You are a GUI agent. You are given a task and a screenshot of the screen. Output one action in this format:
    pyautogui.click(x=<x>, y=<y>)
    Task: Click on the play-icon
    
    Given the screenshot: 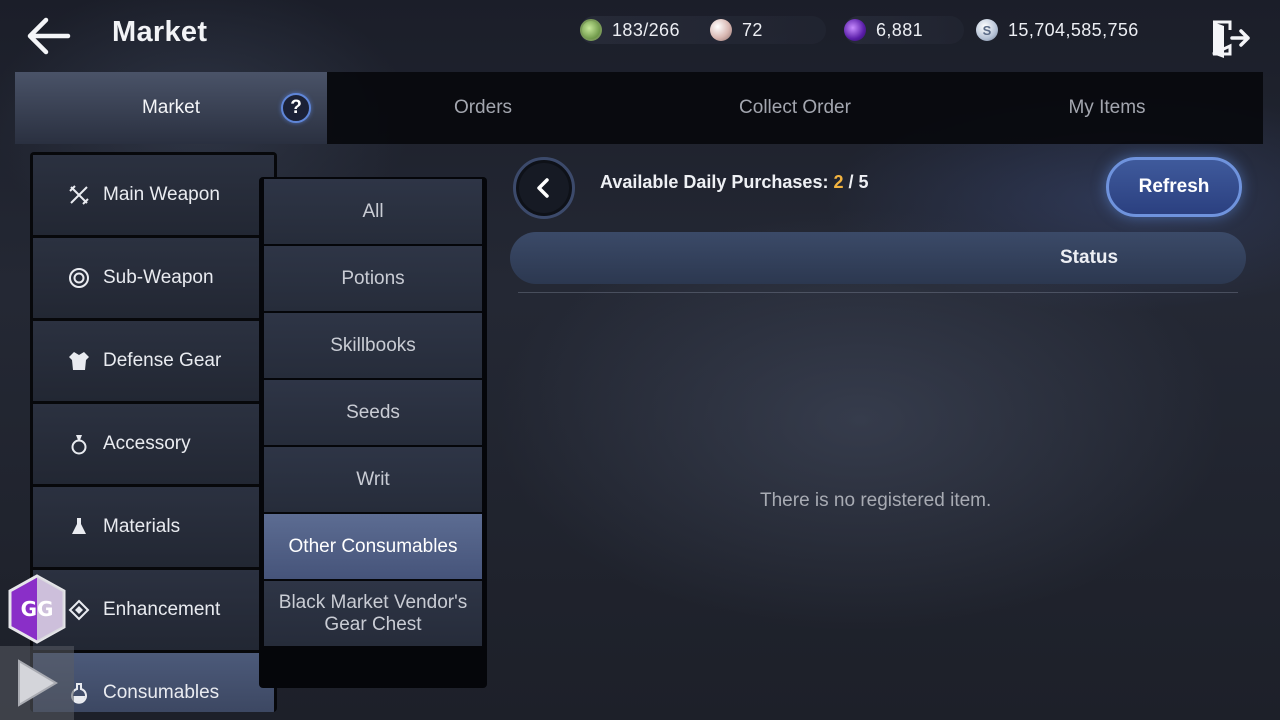 What is the action you would take?
    pyautogui.click(x=38, y=683)
    